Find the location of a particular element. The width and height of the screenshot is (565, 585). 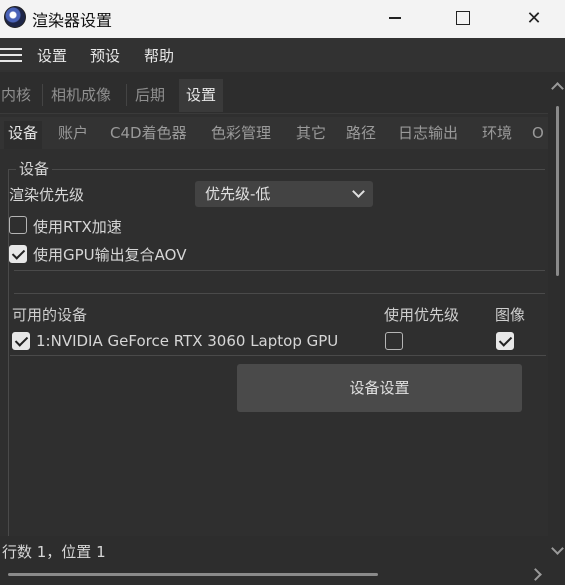

render-priority-value: 优先级-低 is located at coordinates (238, 194).